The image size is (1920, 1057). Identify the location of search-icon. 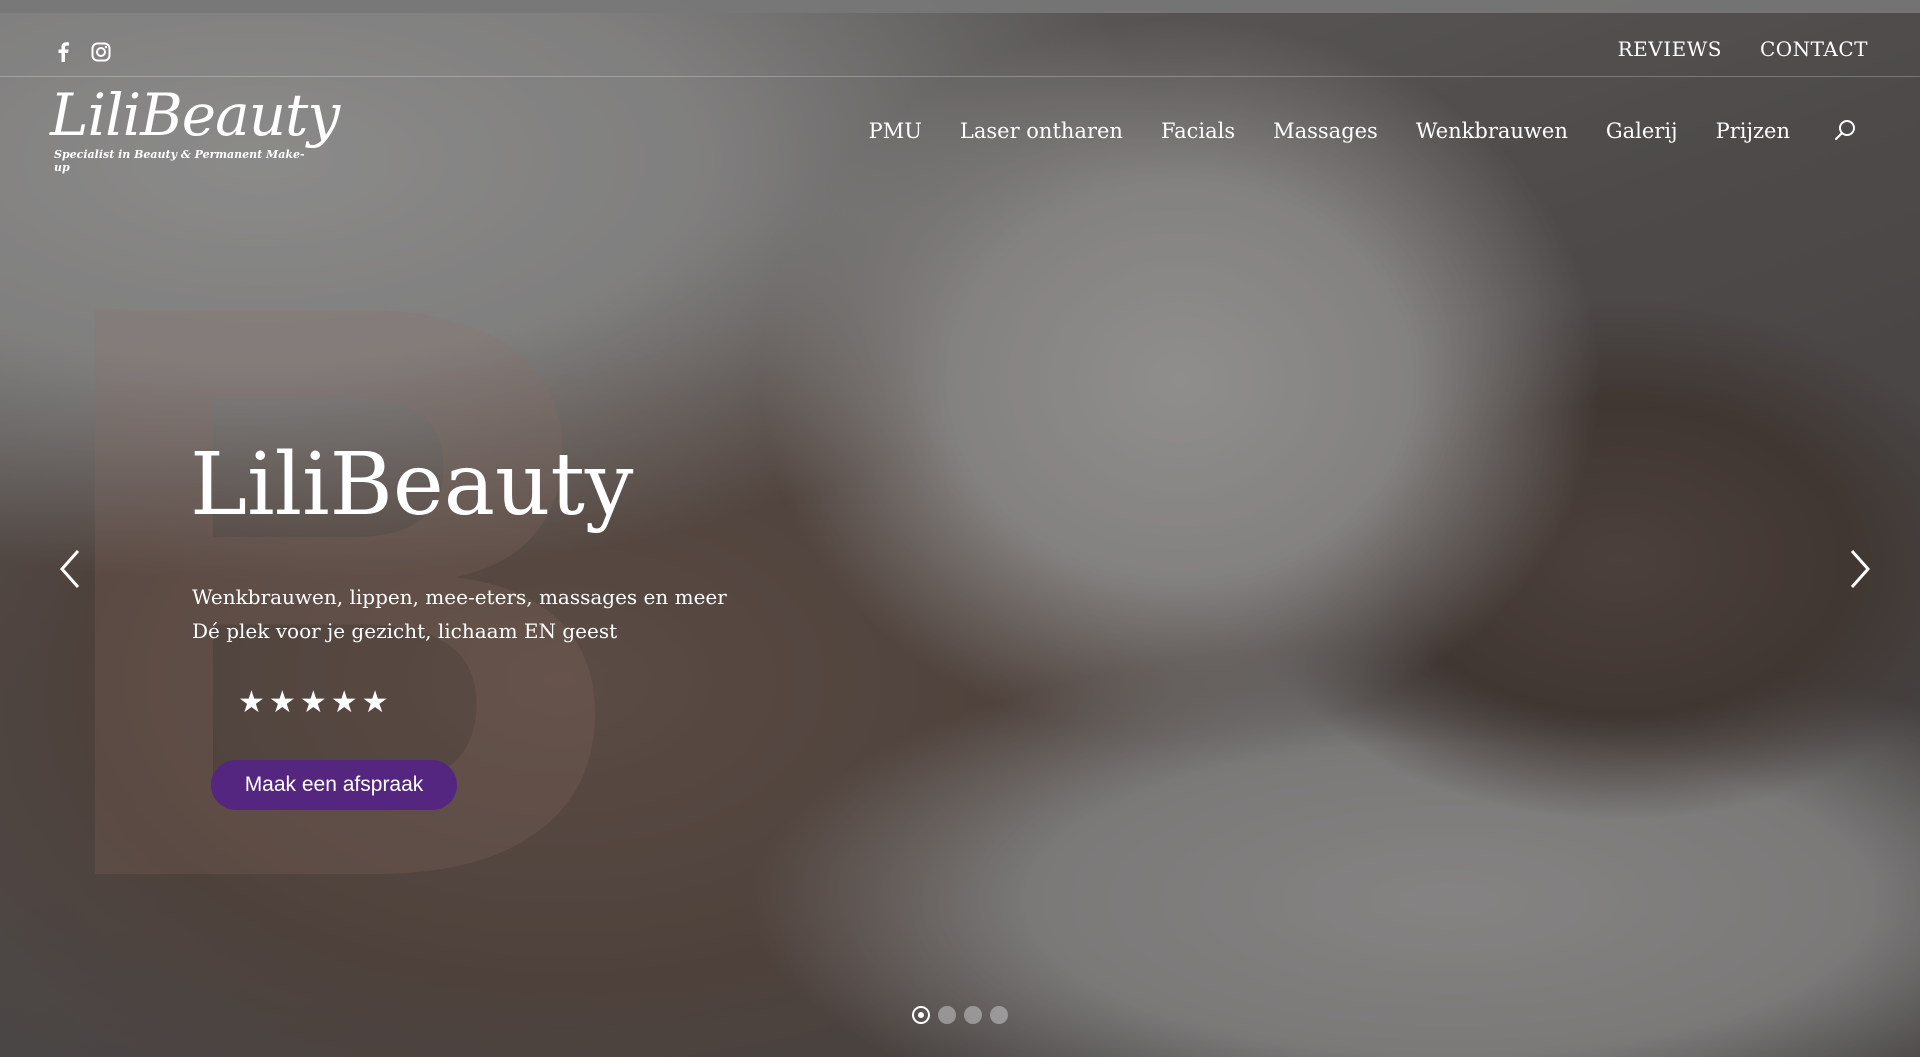
(1847, 131).